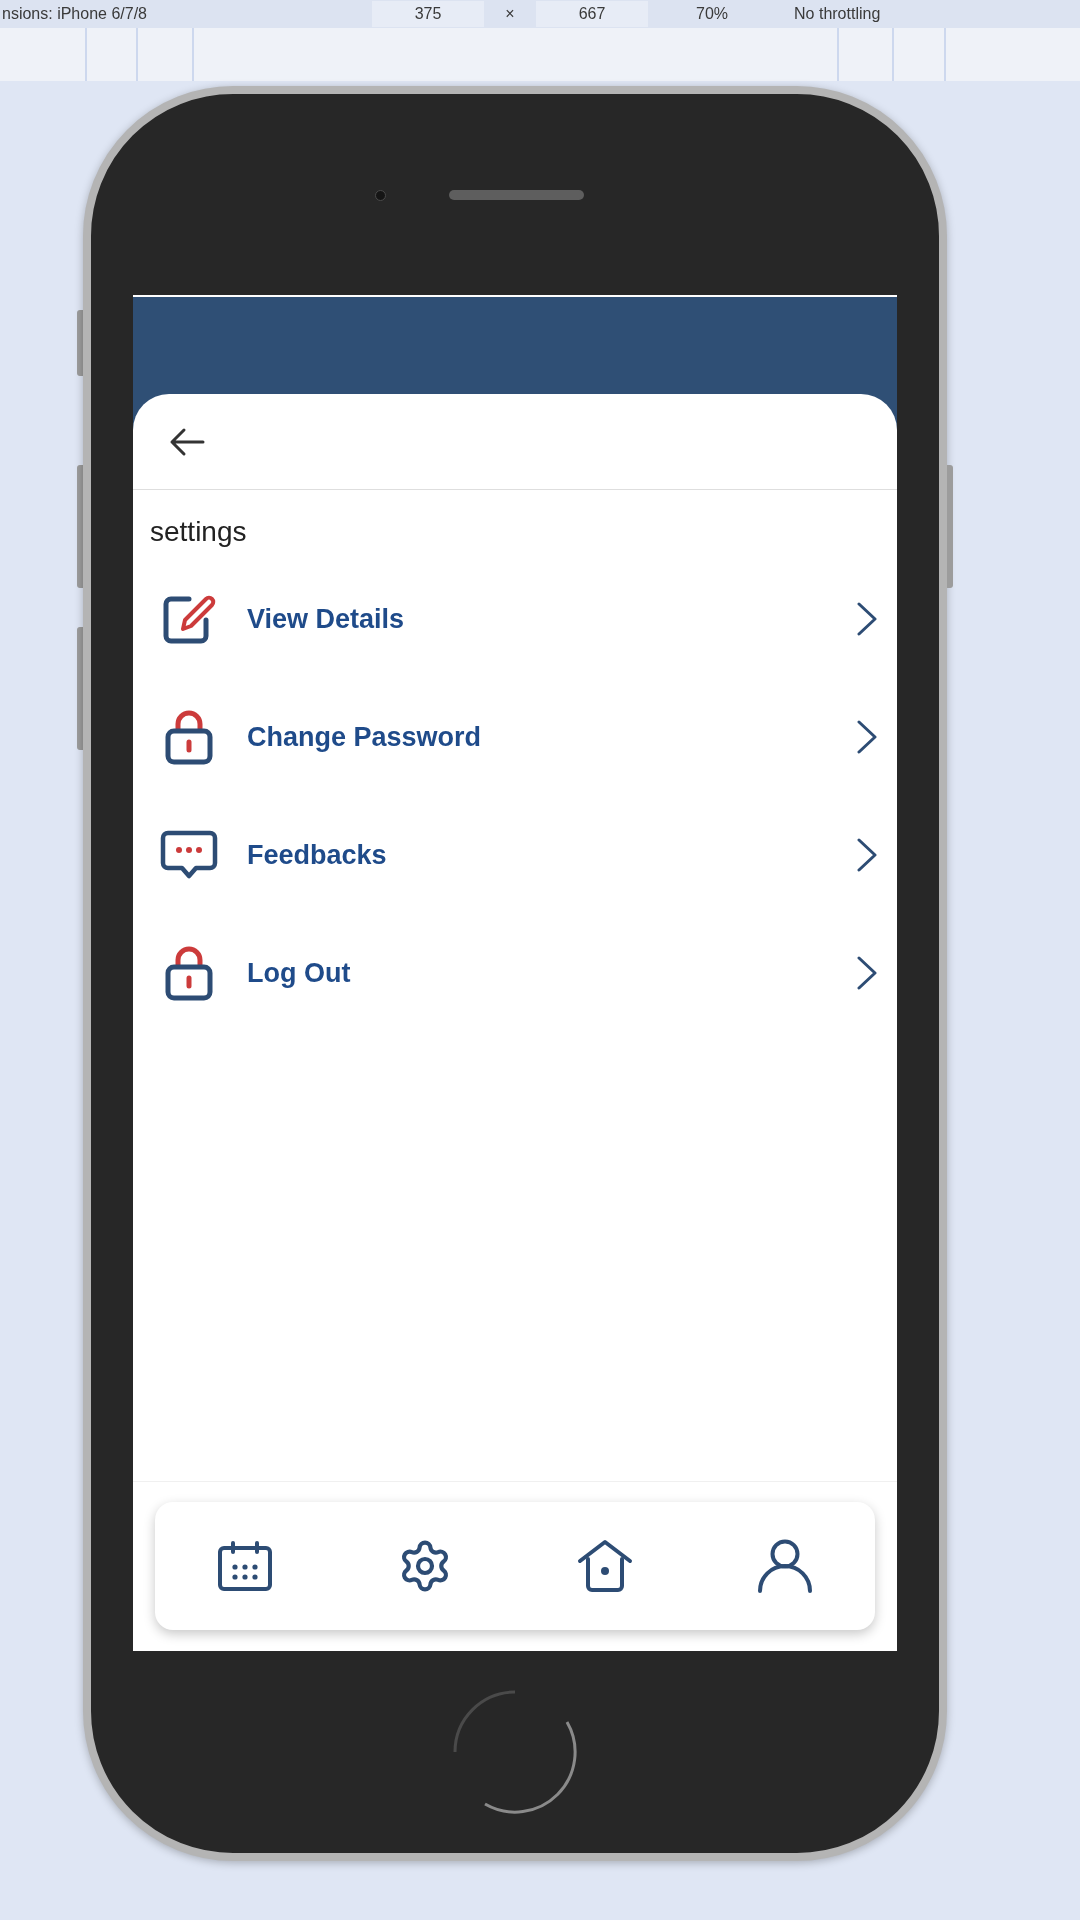  Describe the element at coordinates (592, 14) in the screenshot. I see `height-field: 667` at that location.